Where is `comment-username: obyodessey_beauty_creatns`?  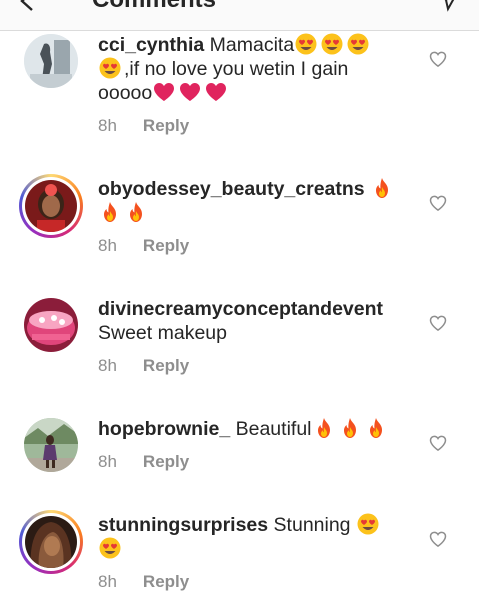 comment-username: obyodessey_beauty_creatns is located at coordinates (231, 189).